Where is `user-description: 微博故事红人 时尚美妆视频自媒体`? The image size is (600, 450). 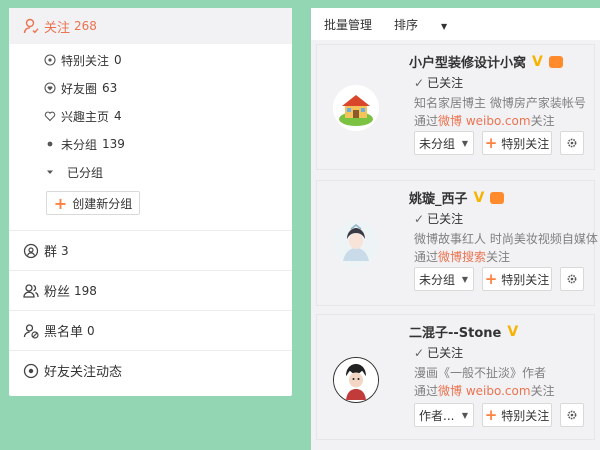 user-description: 微博故事红人 时尚美妆视频自媒体 is located at coordinates (506, 239).